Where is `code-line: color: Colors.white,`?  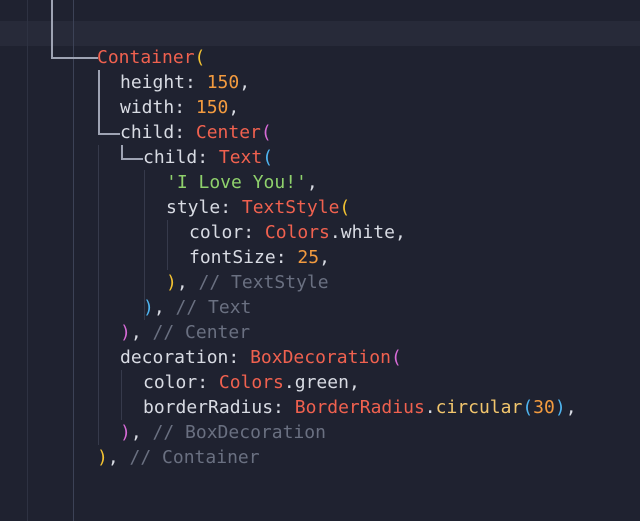
code-line: color: Colors.white, is located at coordinates (297, 232).